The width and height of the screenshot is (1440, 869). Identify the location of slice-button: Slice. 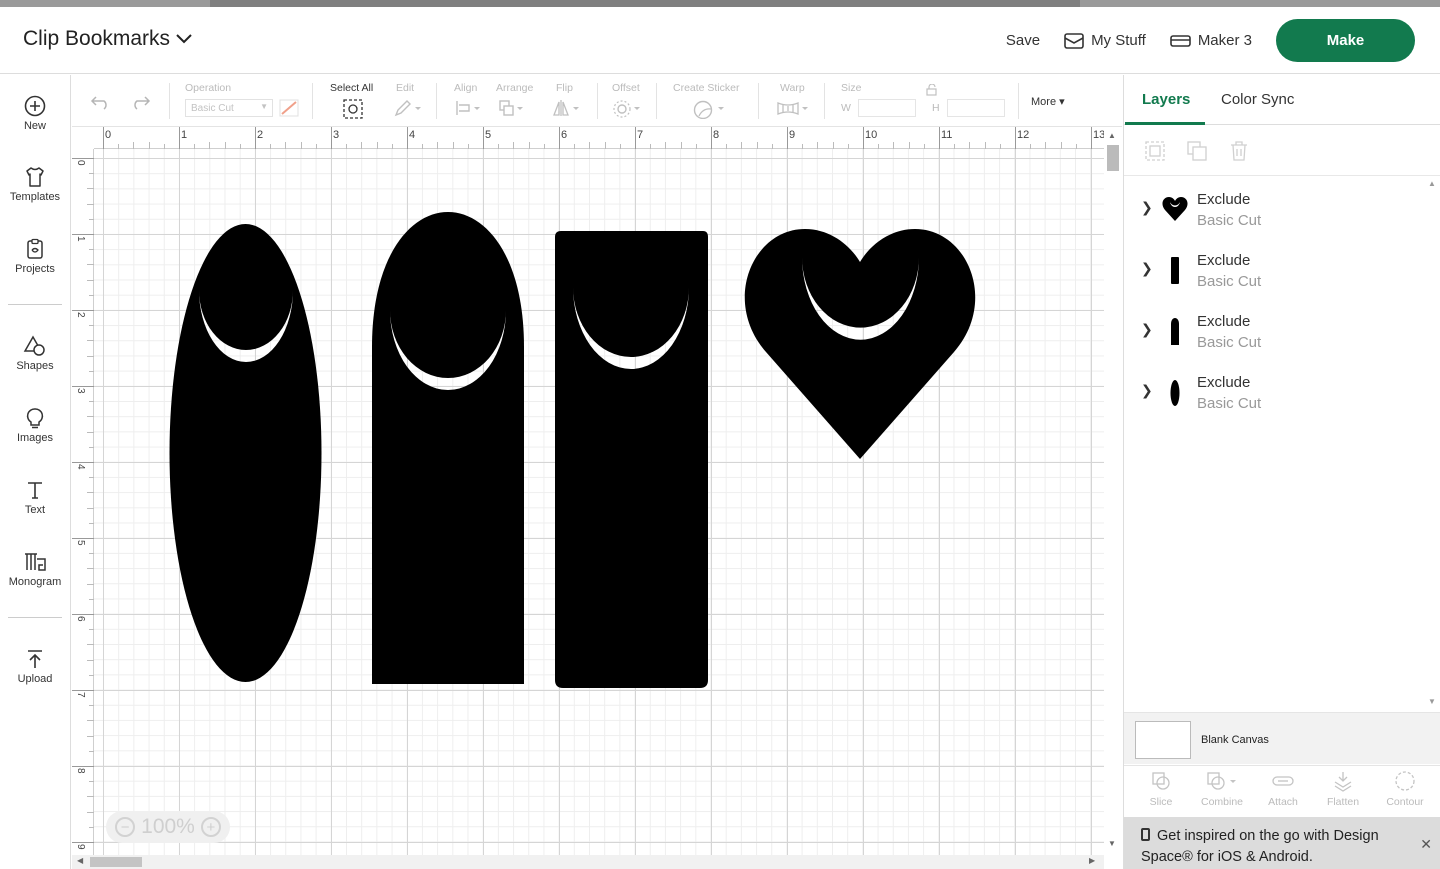
(1161, 789).